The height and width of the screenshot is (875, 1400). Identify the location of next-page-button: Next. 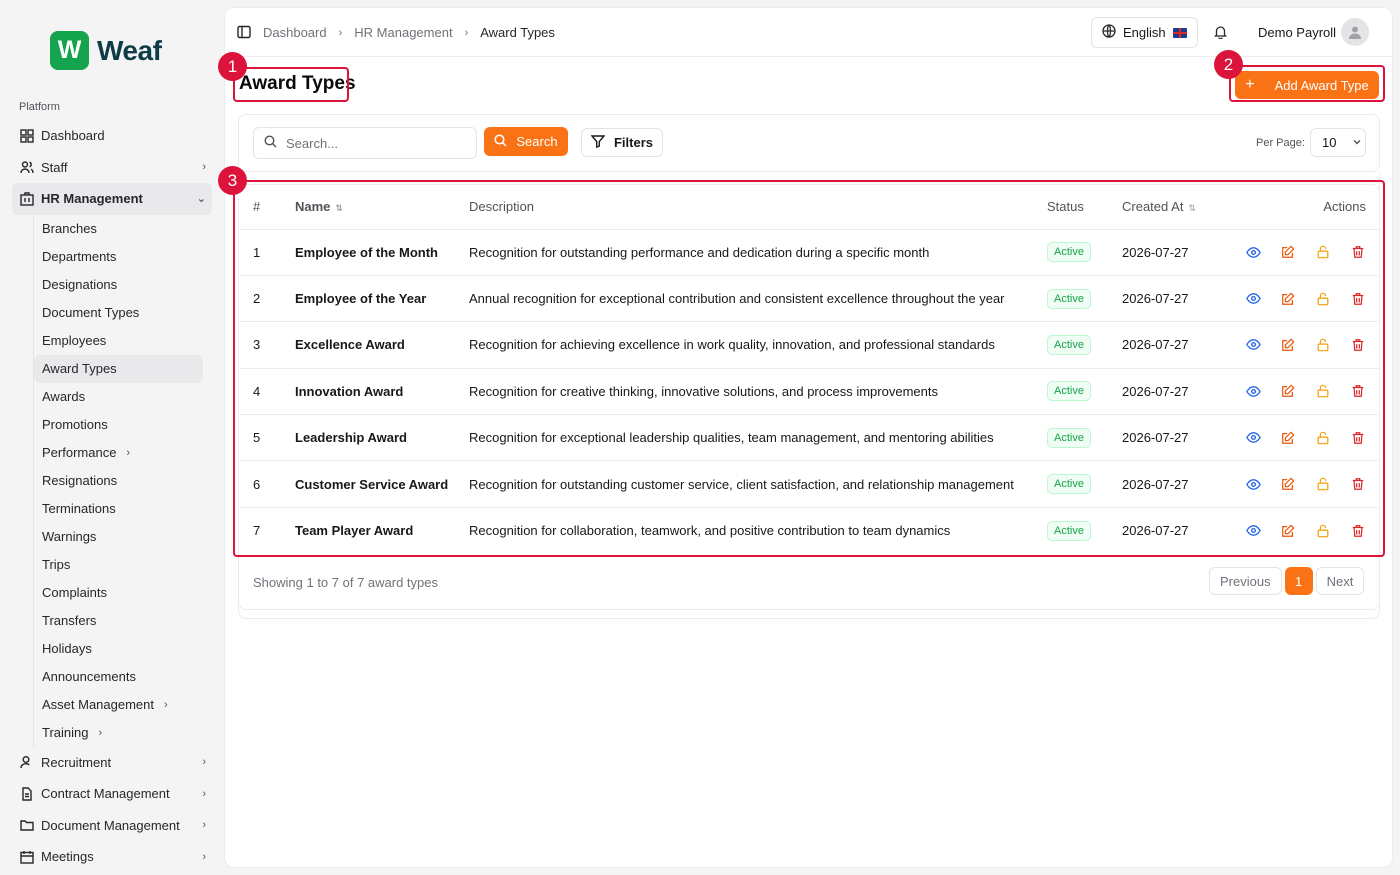
(1340, 581).